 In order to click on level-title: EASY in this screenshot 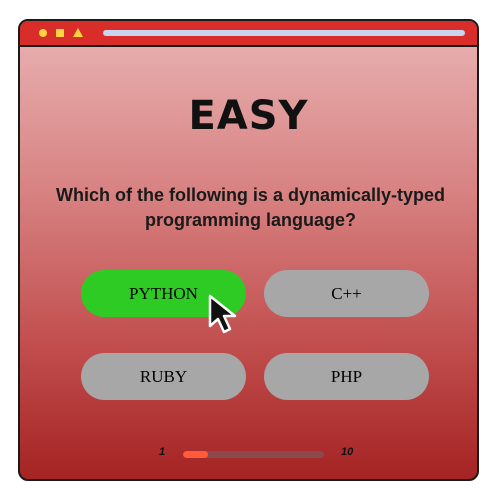, I will do `click(248, 116)`.